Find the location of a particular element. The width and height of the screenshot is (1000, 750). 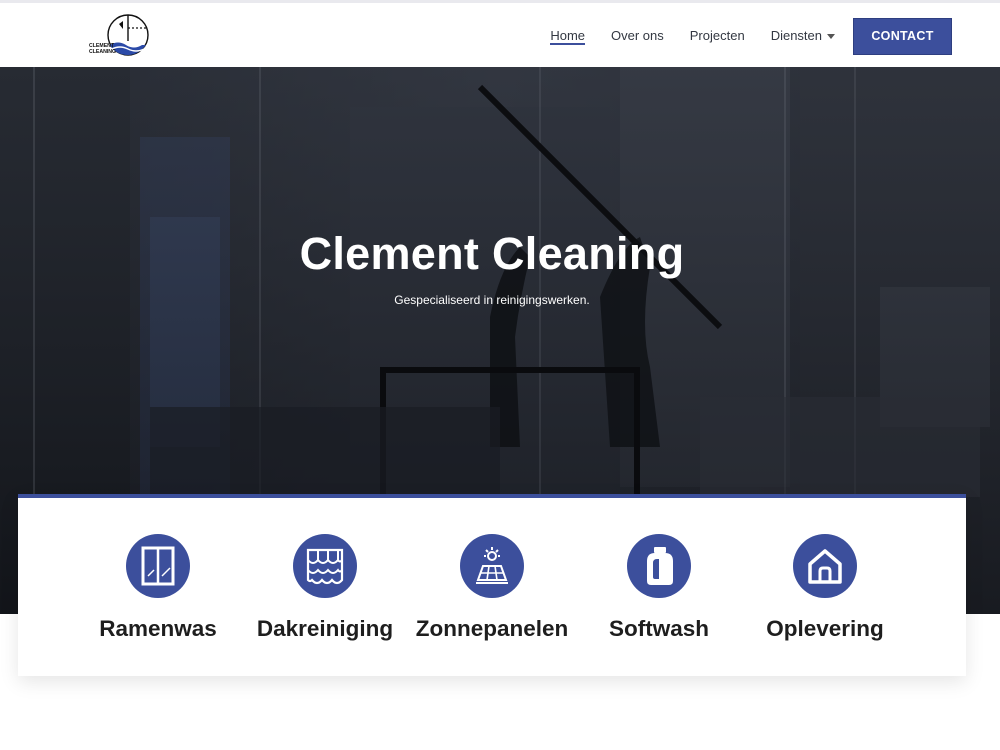

service-ramenwas: Ramenwas is located at coordinates (158, 588).